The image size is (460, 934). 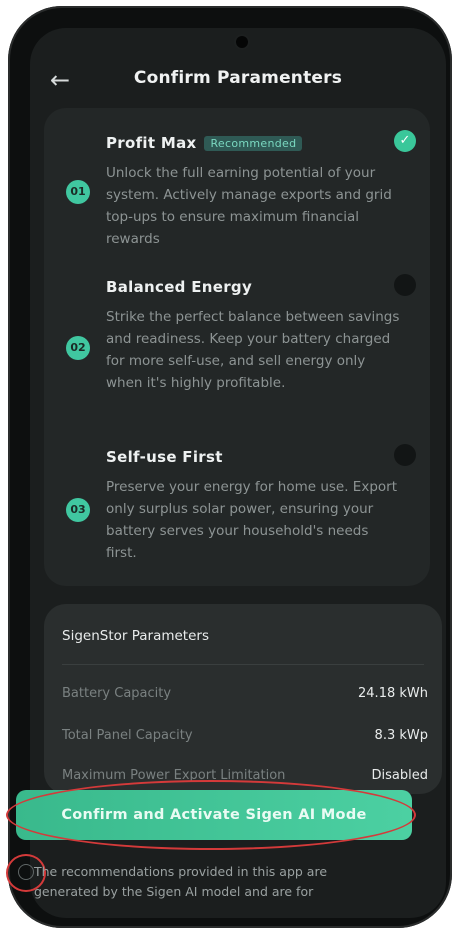 I want to click on top-bar: ← Confirm Paramenters, so click(x=238, y=80).